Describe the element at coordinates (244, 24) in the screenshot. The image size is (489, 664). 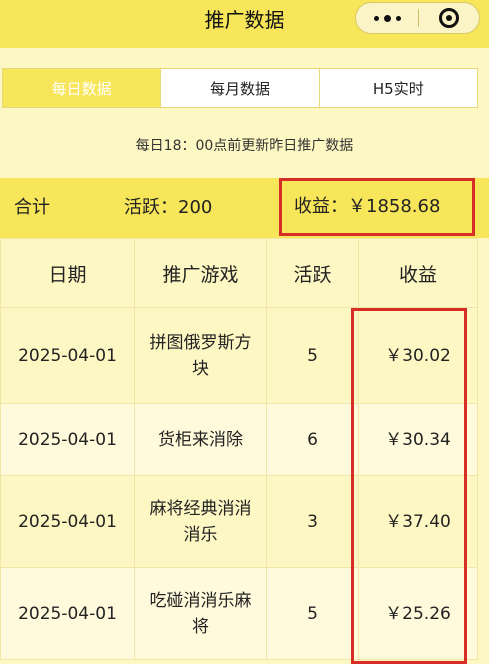
I see `top-bar: 推广数据` at that location.